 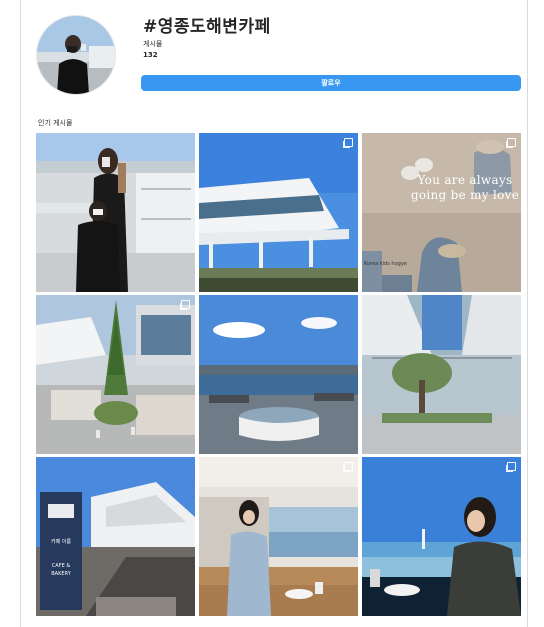 I want to click on post-tile-7: 카페 이름 CAFE & BAKERY, so click(x=115, y=536).